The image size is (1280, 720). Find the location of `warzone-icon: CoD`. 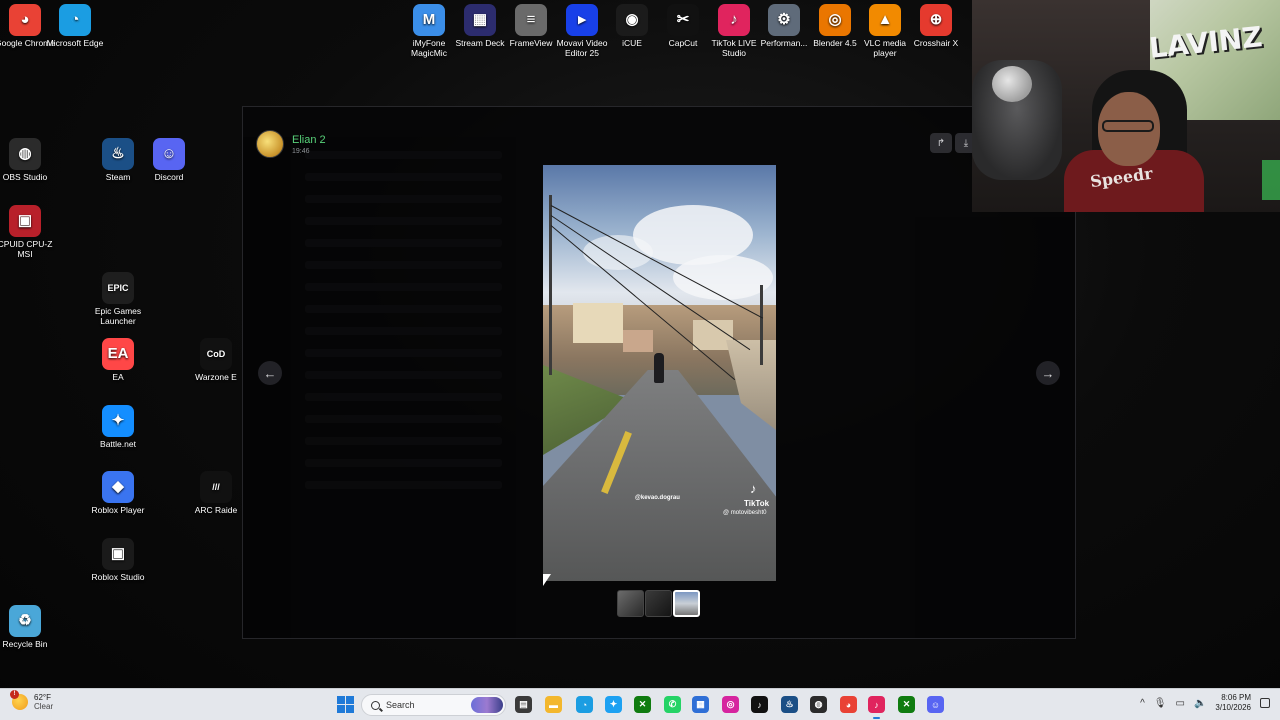

warzone-icon: CoD is located at coordinates (216, 354).